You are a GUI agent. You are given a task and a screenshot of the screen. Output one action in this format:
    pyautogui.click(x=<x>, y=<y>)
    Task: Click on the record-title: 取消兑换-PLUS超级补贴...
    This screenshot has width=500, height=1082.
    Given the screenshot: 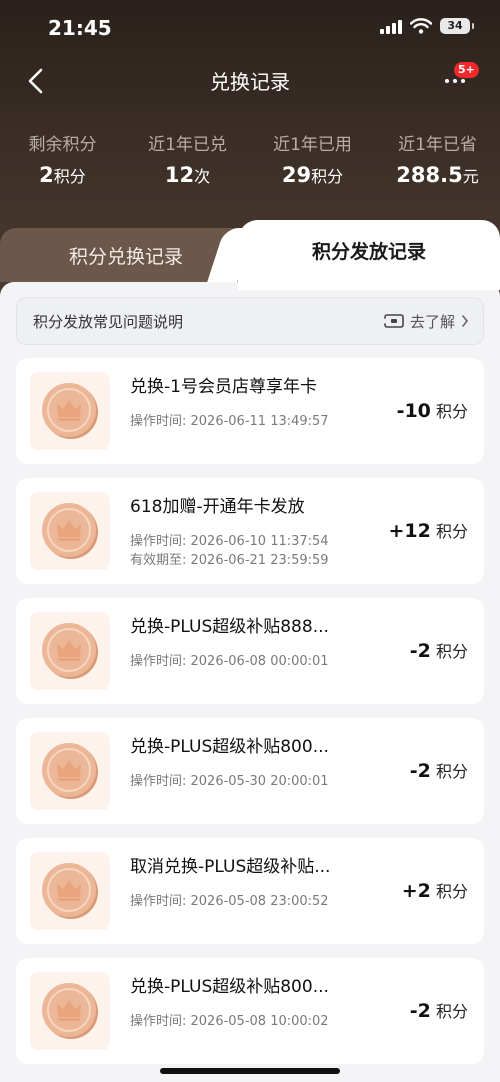 What is the action you would take?
    pyautogui.click(x=230, y=867)
    